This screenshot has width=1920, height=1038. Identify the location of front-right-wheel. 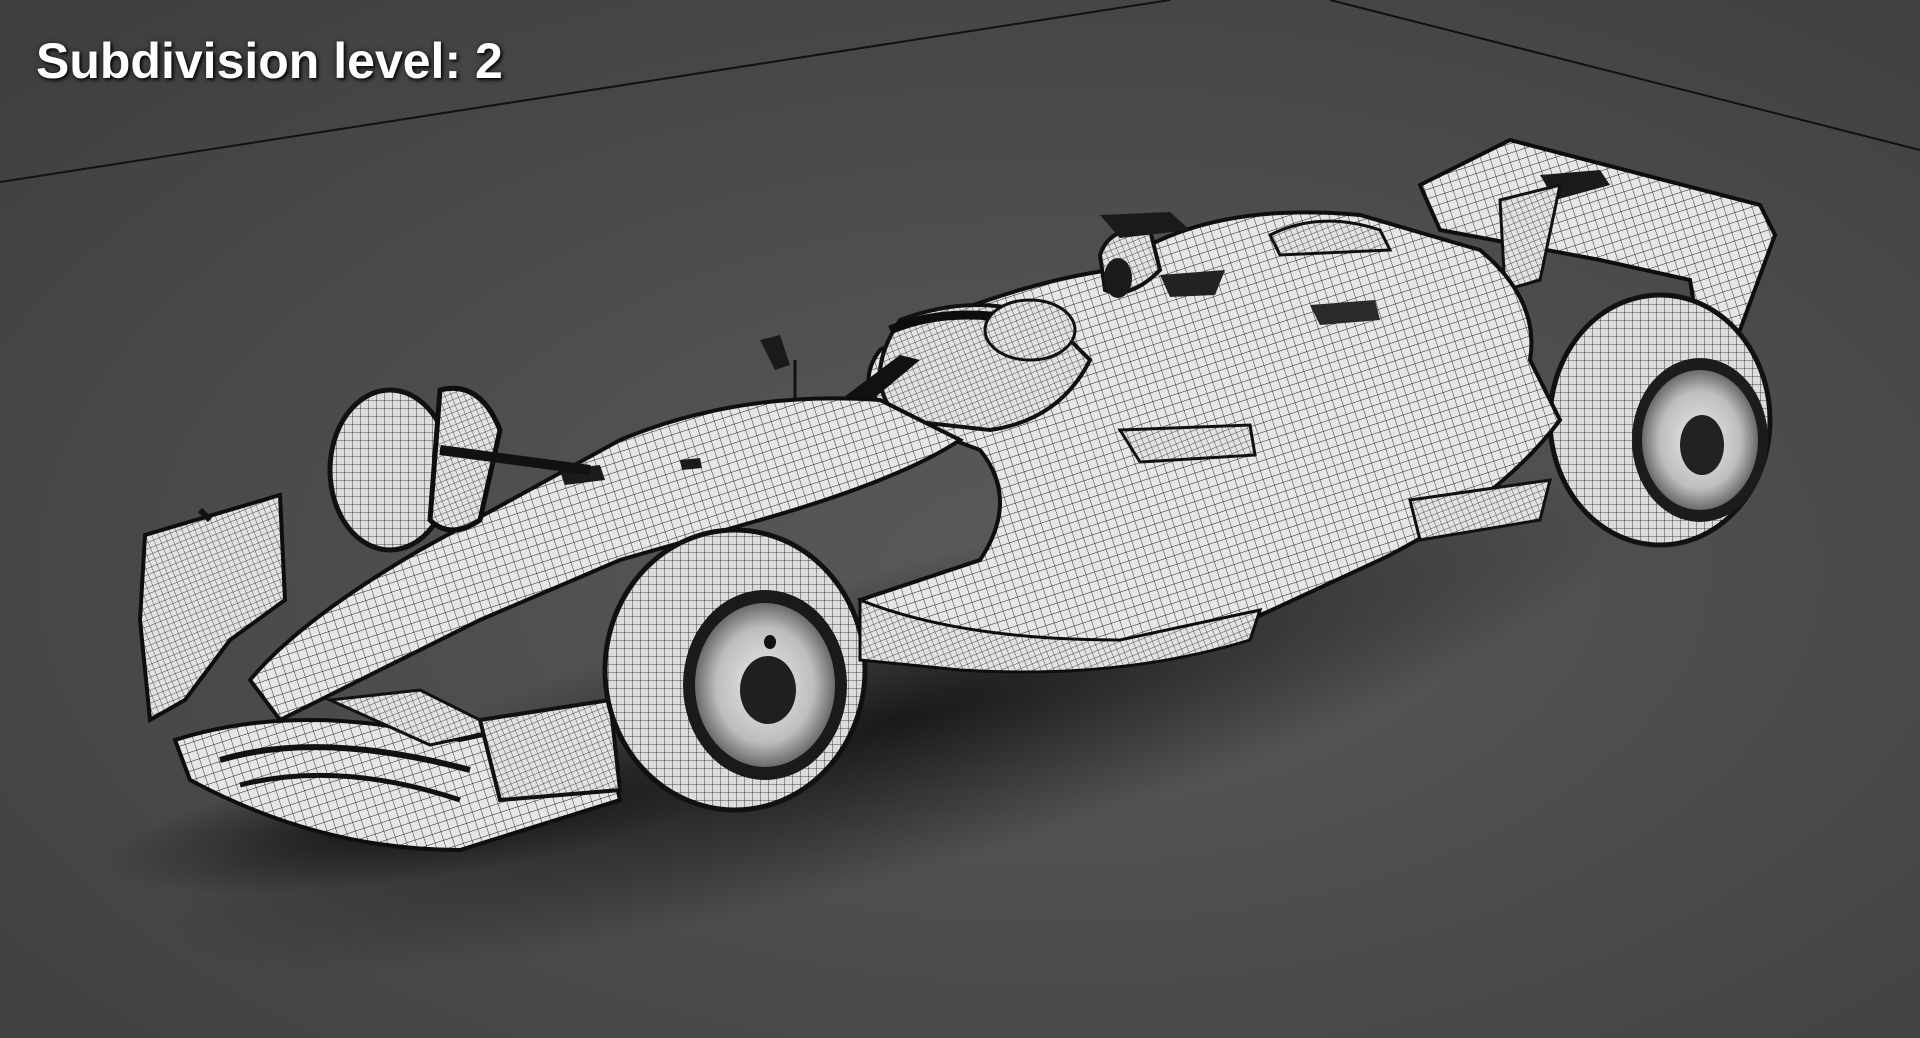
(735, 670).